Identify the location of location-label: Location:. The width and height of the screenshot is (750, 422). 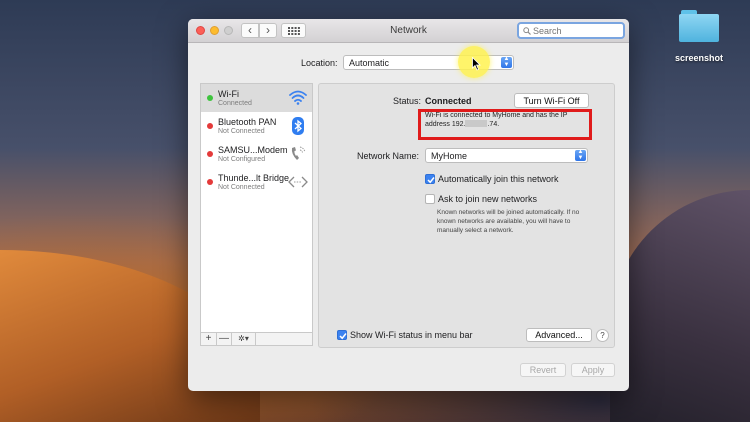
(319, 63).